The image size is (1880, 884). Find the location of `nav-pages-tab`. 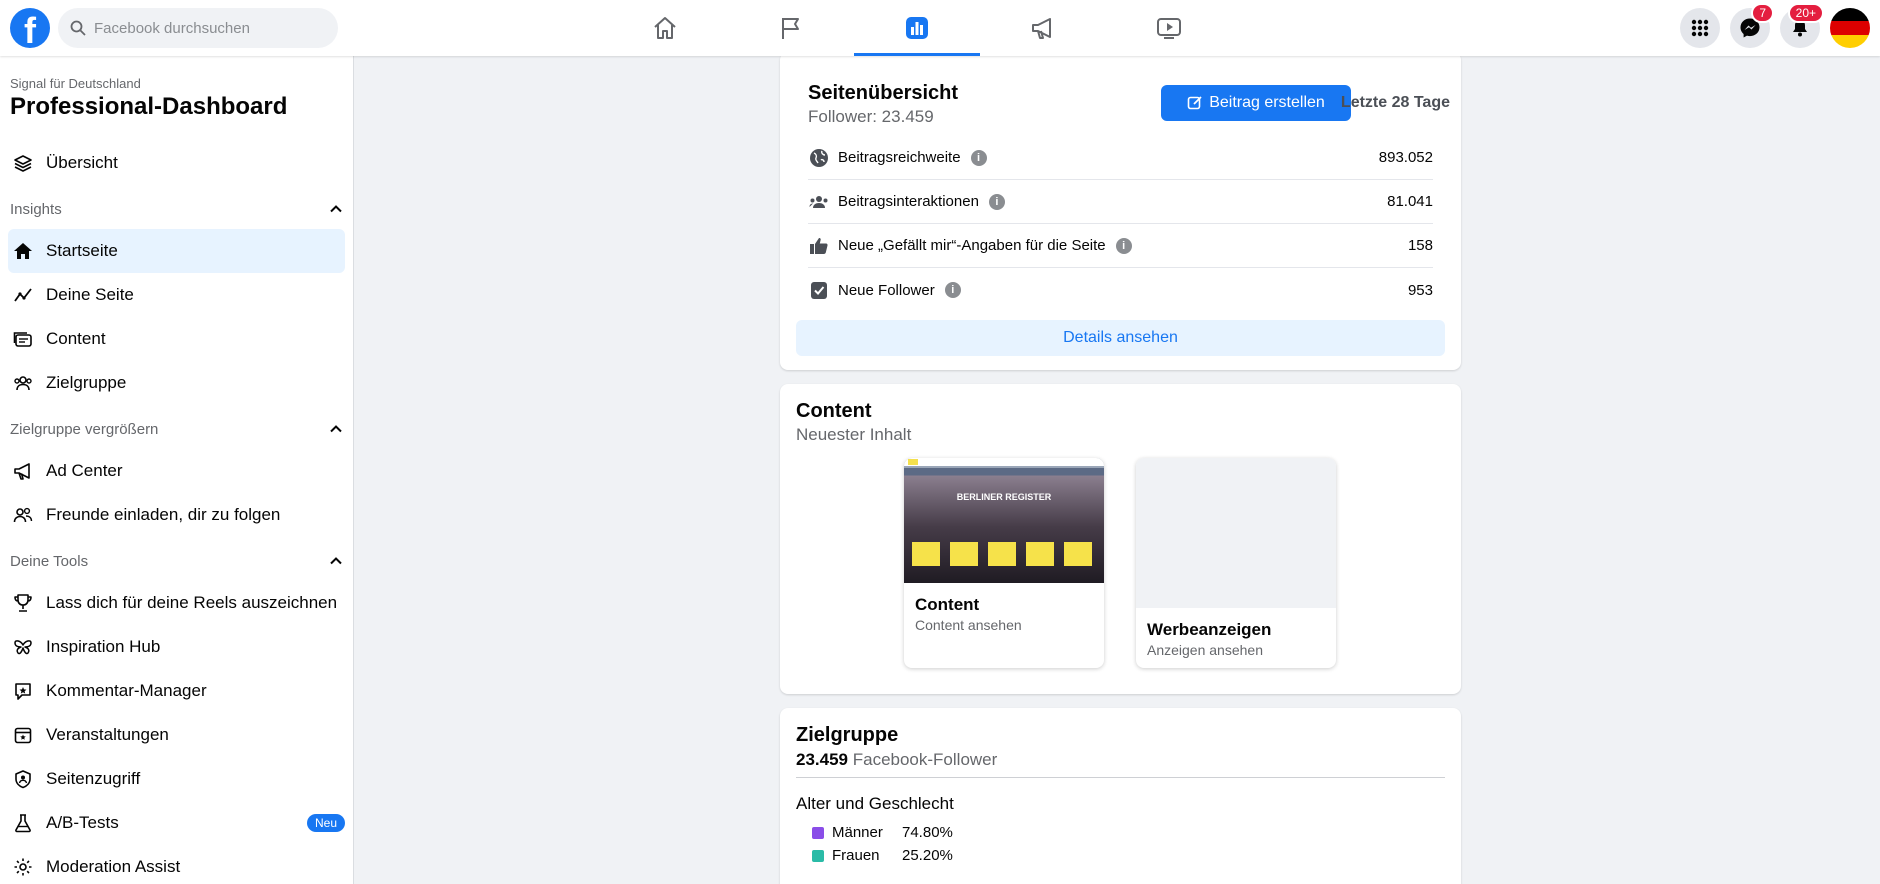

nav-pages-tab is located at coordinates (791, 28).